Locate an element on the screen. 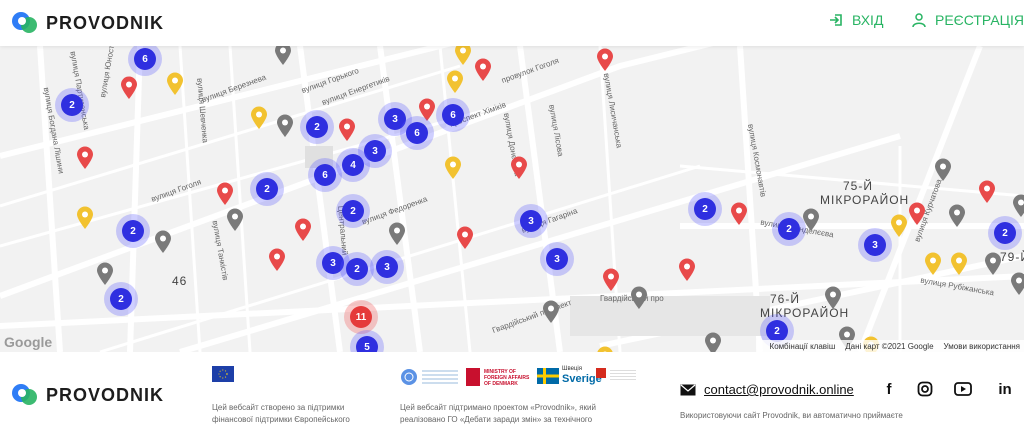 The width and height of the screenshot is (1024, 430). contact-email: contact@provodnik.online is located at coordinates (767, 389).